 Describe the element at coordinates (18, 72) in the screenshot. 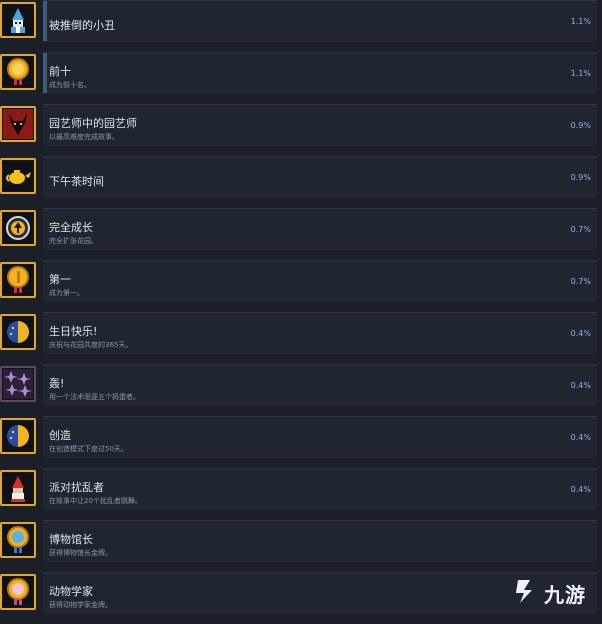

I see `gold-medal-10-icon` at that location.